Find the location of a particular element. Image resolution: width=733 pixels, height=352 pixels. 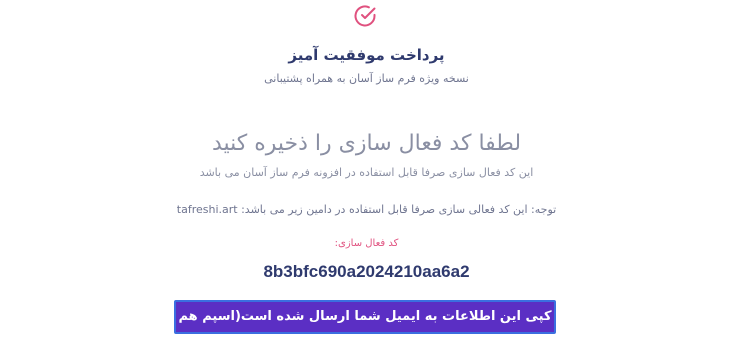

activation-heading: لطفا کد فعال سازی را ذخیره کنید is located at coordinates (366, 143).